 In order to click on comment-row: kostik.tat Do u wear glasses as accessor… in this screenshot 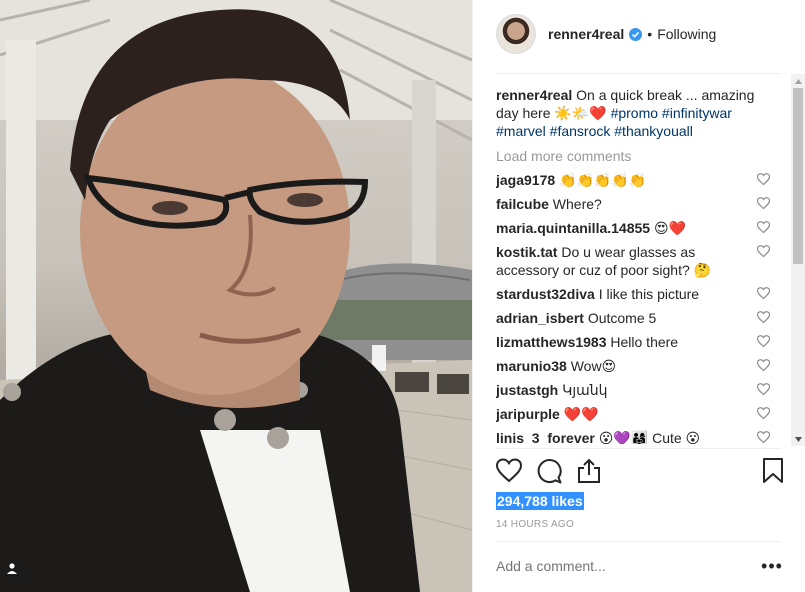, I will do `click(633, 261)`.